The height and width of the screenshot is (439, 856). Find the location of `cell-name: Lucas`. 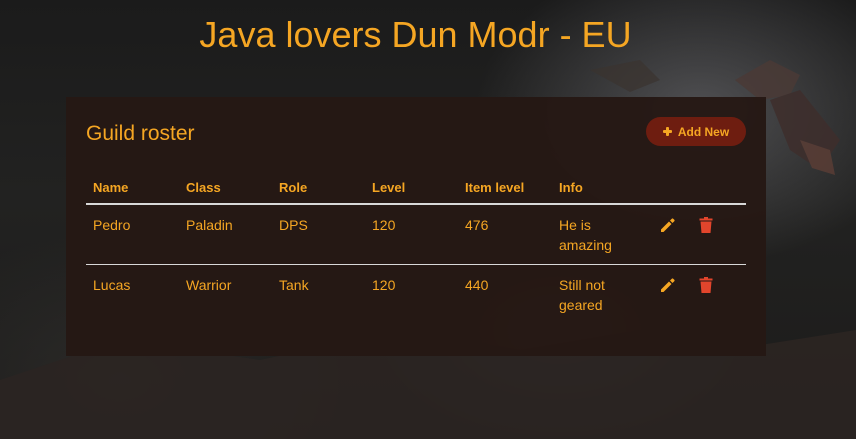

cell-name: Lucas is located at coordinates (112, 285).